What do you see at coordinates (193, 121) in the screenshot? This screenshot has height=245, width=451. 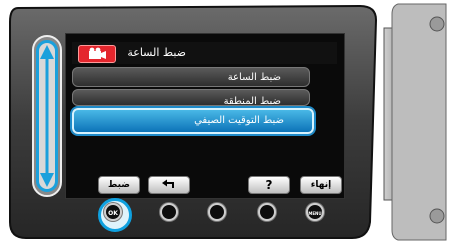 I see `menu-item-daylight-saving: ضبط التوقيت الصيفي` at bounding box center [193, 121].